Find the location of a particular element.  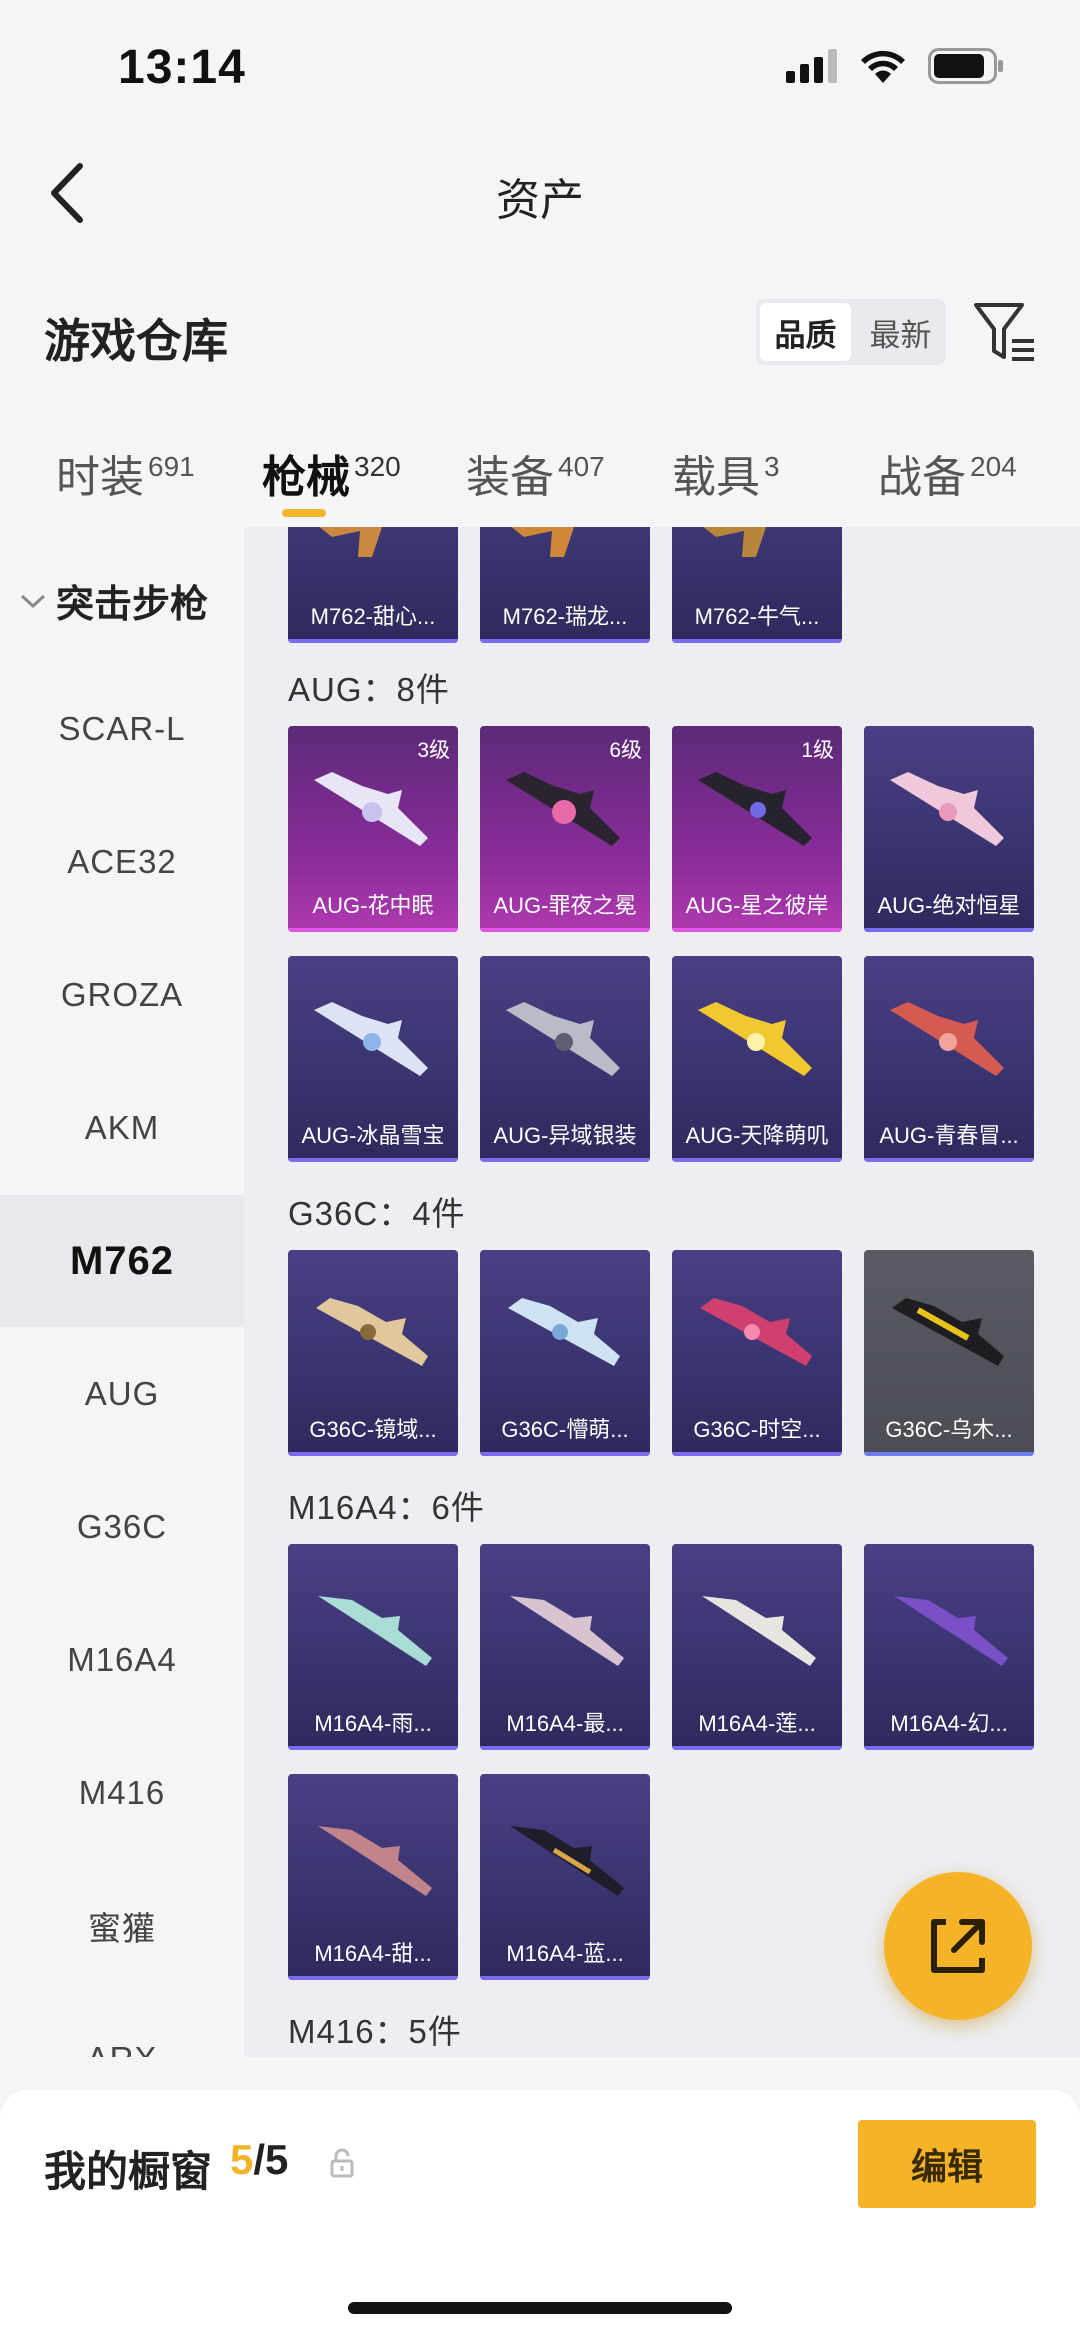

tab-fashion: 时装 691 is located at coordinates (125, 473).